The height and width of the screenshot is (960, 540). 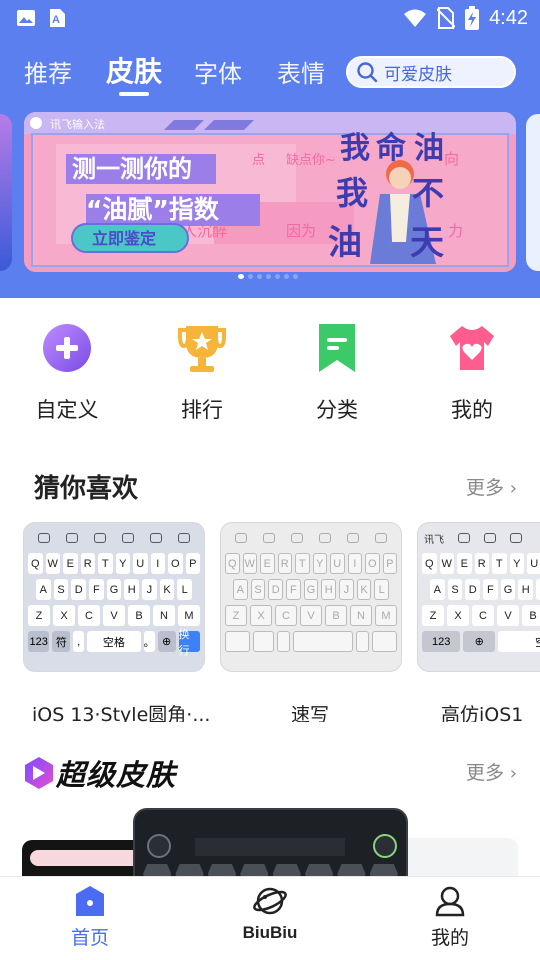 I want to click on section-title-super: 超级皮肤, so click(x=116, y=775).